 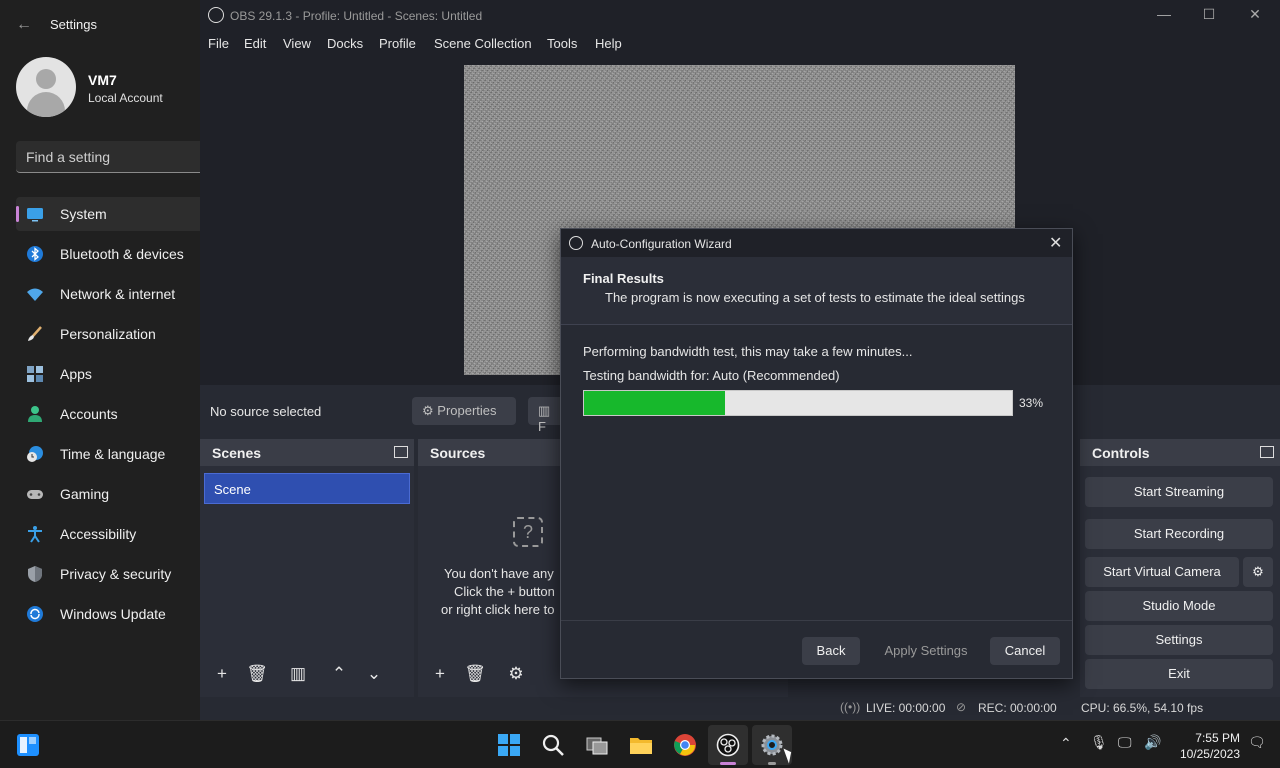 What do you see at coordinates (125, 98) in the screenshot?
I see `user-account-type: Local Account` at bounding box center [125, 98].